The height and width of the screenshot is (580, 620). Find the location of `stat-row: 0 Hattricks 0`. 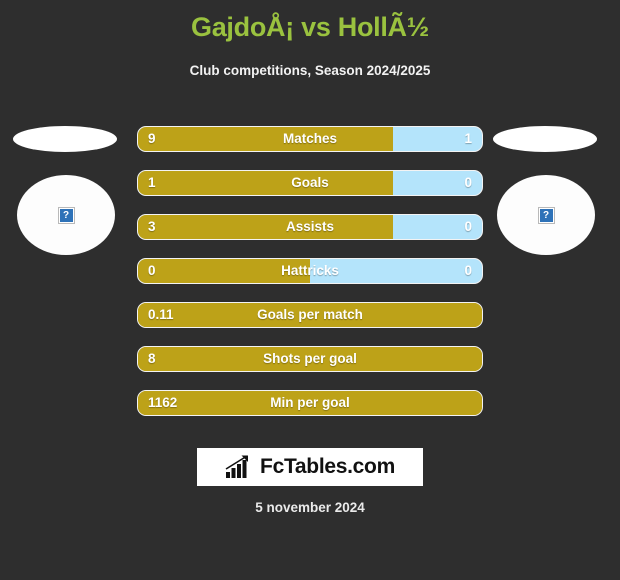

stat-row: 0 Hattricks 0 is located at coordinates (310, 271).